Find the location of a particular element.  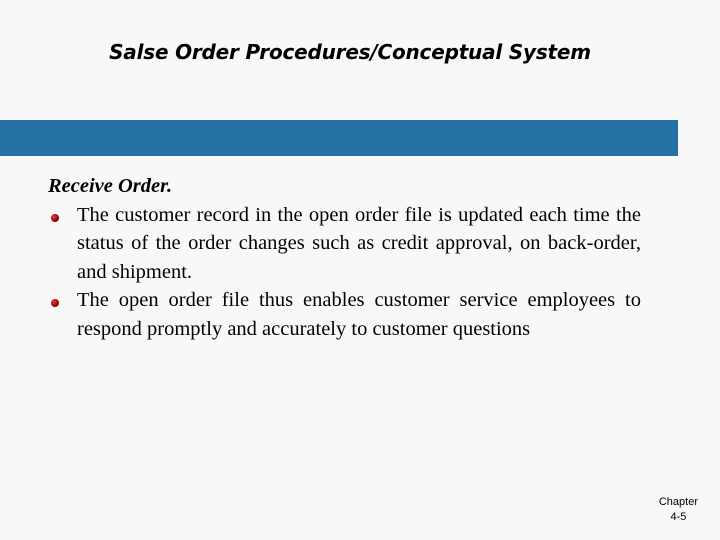

chapter-footer: Chapter 4-5 is located at coordinates (678, 510).